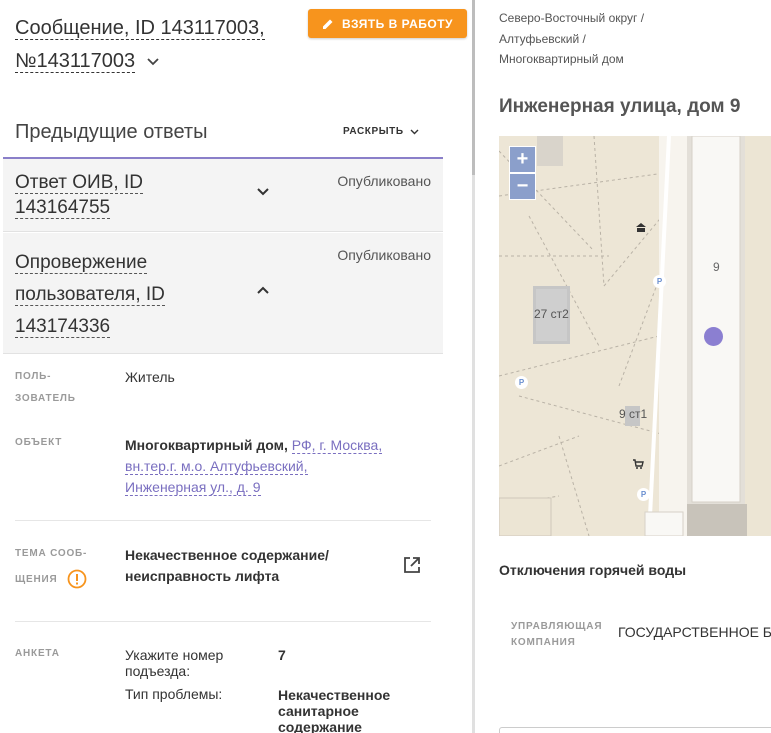  I want to click on shop-icon, so click(638, 464).